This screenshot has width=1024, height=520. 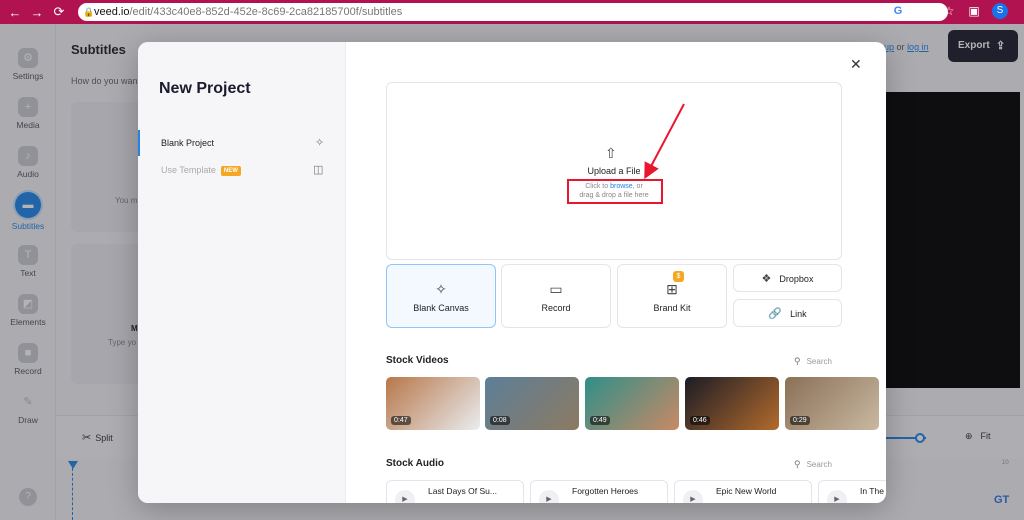 What do you see at coordinates (852, 491) in the screenshot?
I see `stock-audio-item: ▶ In The` at bounding box center [852, 491].